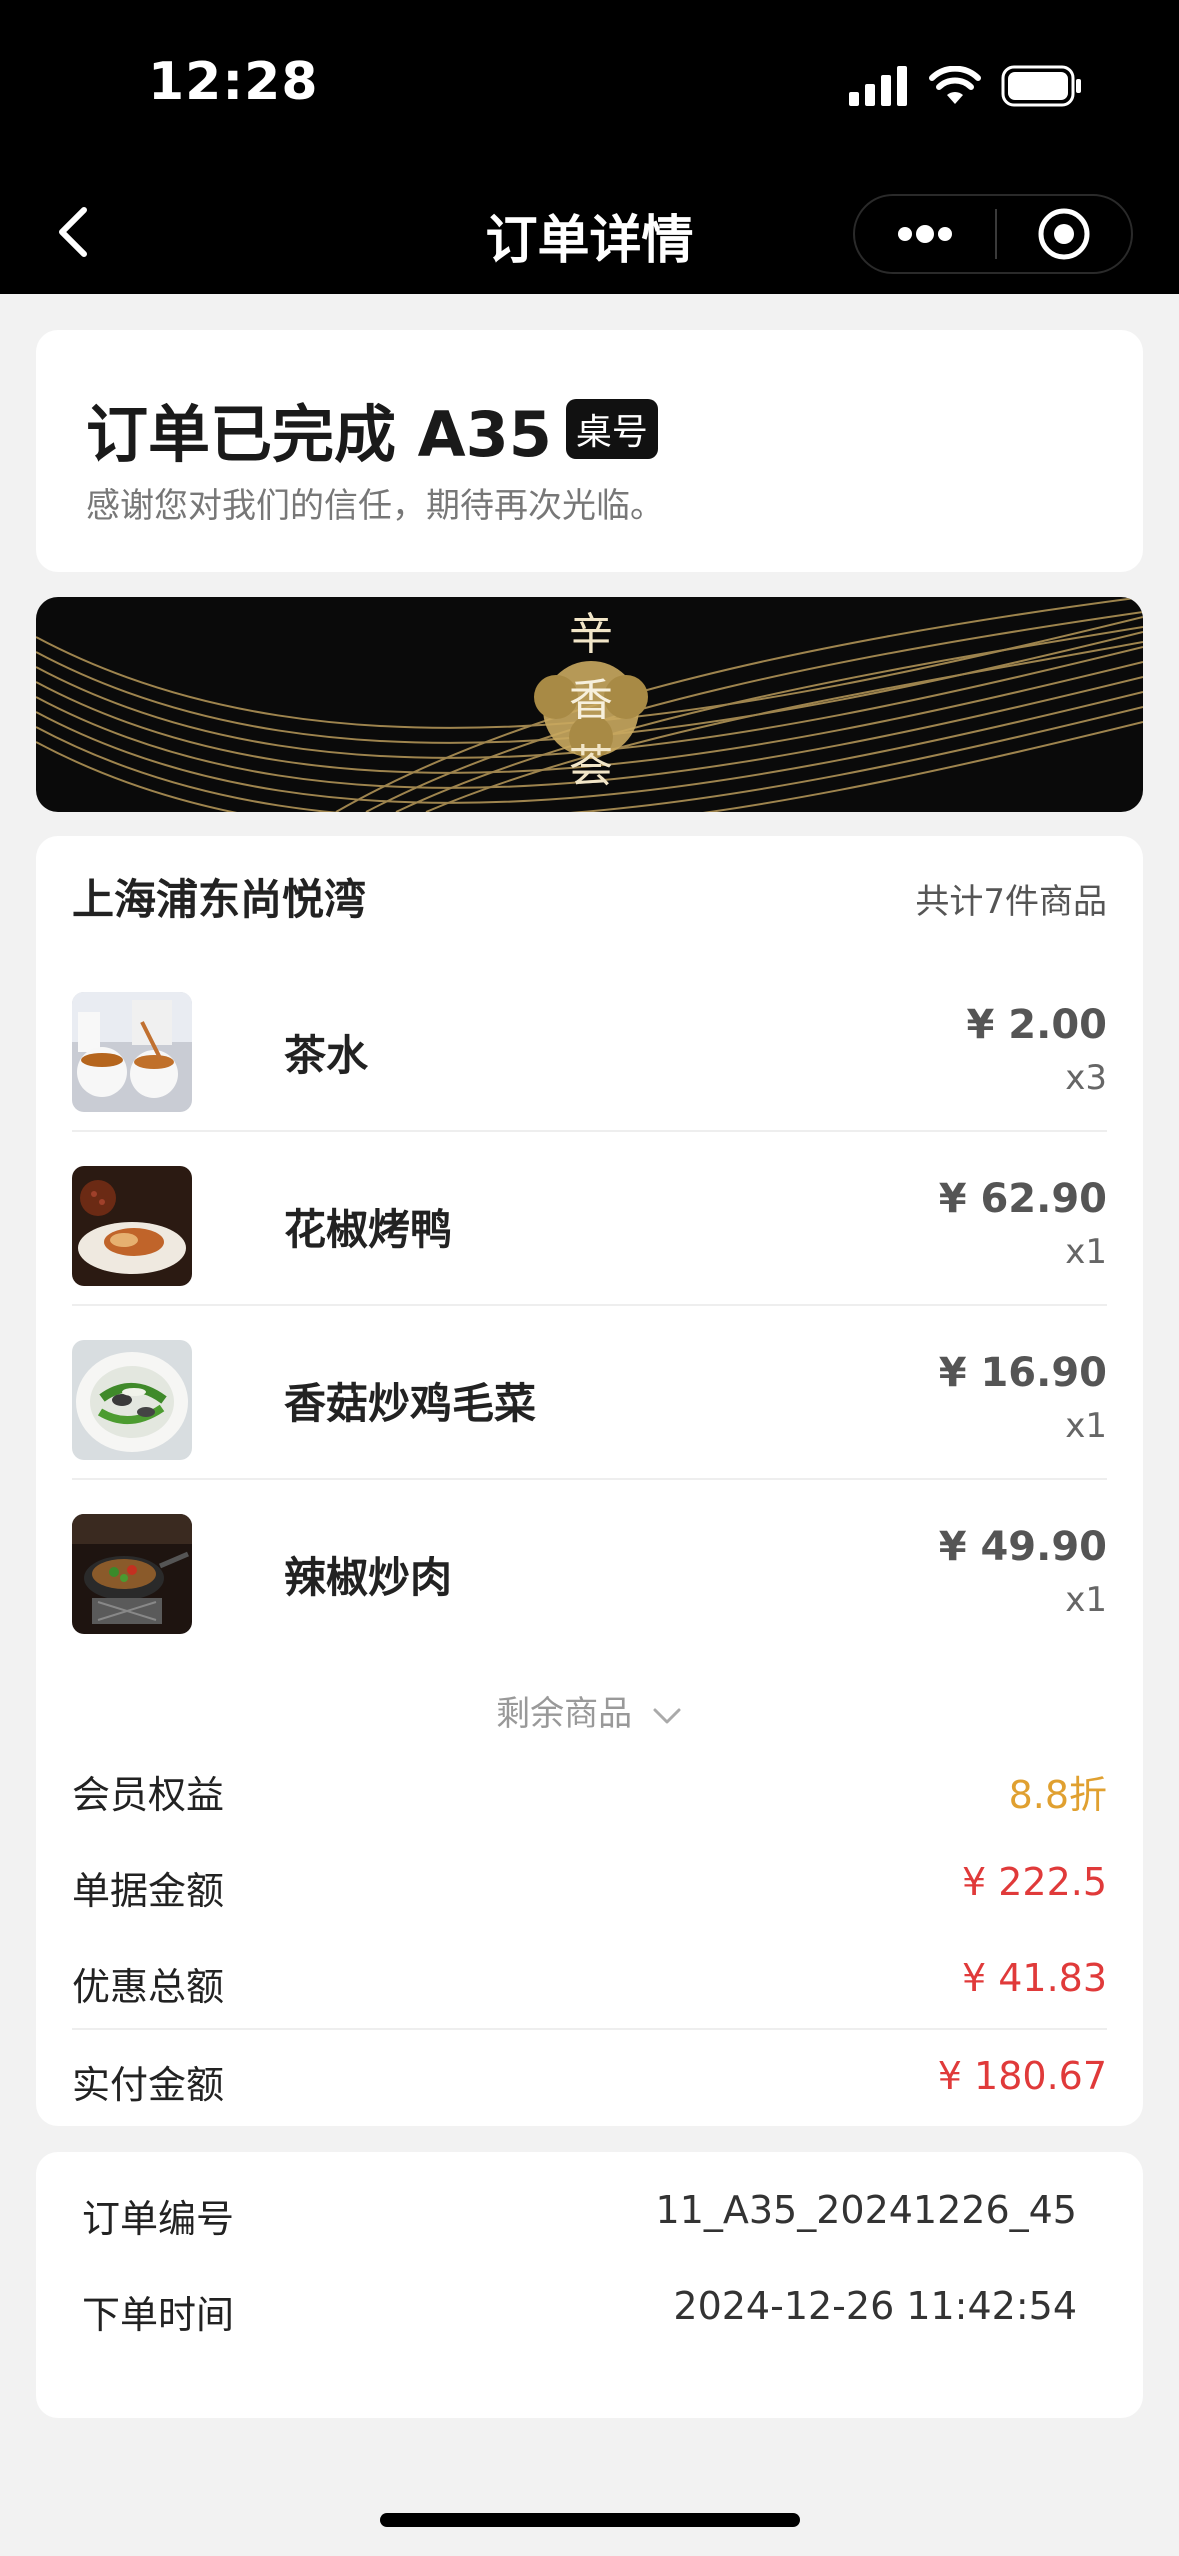 This screenshot has width=1179, height=2556. What do you see at coordinates (148, 1891) in the screenshot?
I see `summary-label: 单据金额` at bounding box center [148, 1891].